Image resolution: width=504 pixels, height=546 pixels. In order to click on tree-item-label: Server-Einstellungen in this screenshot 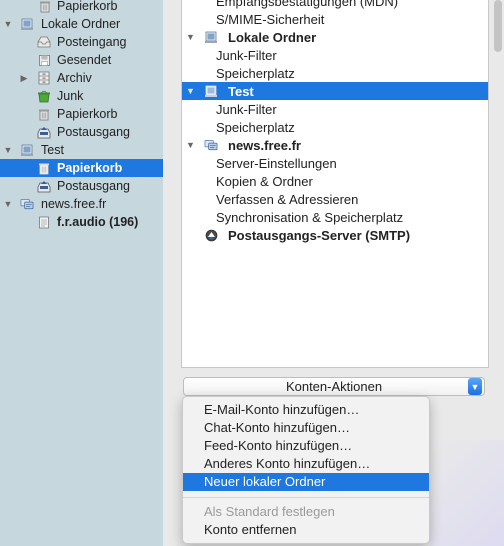, I will do `click(276, 163)`.